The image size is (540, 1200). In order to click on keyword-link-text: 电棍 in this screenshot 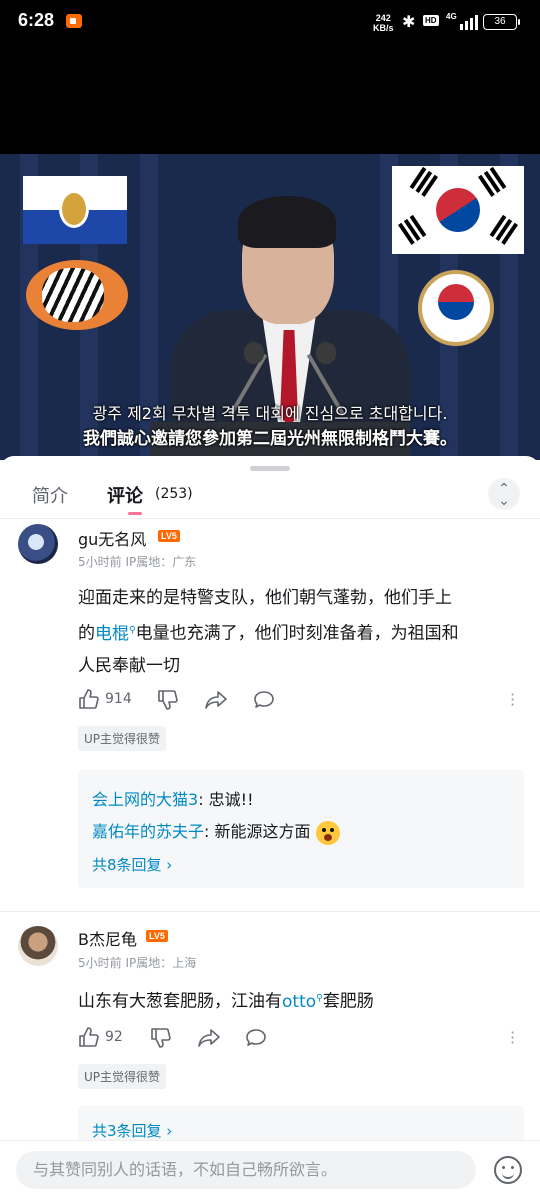, I will do `click(112, 634)`.